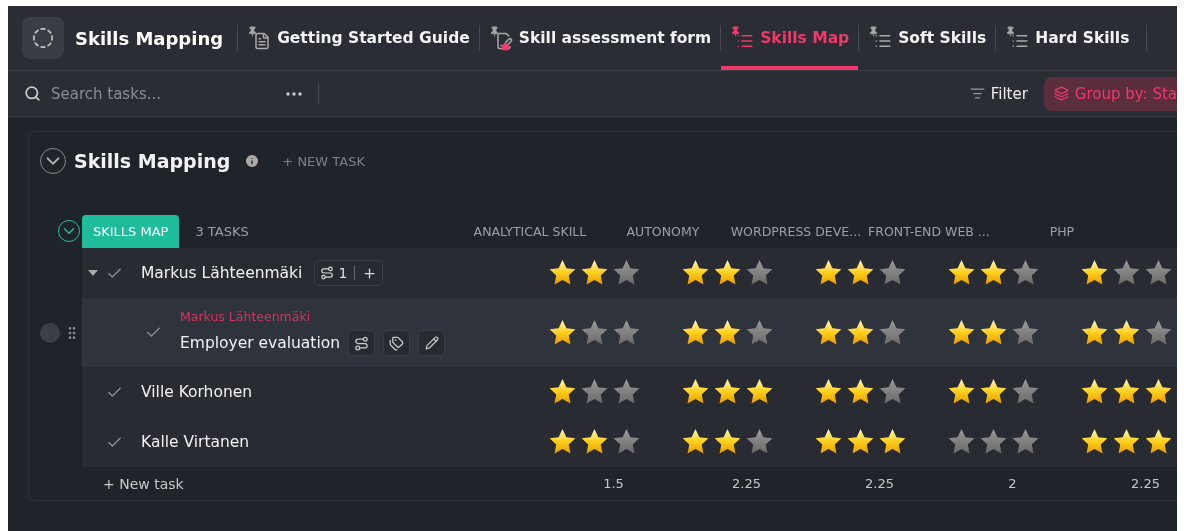  Describe the element at coordinates (663, 236) in the screenshot. I see `column-header: AUTONOMY` at that location.